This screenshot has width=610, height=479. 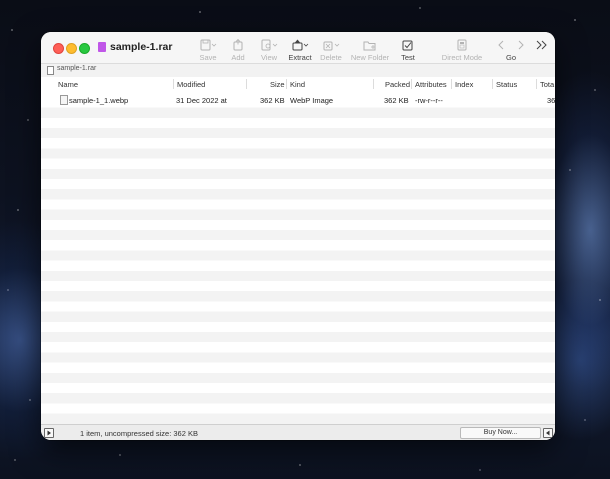 I want to click on test-button: Test, so click(x=408, y=50).